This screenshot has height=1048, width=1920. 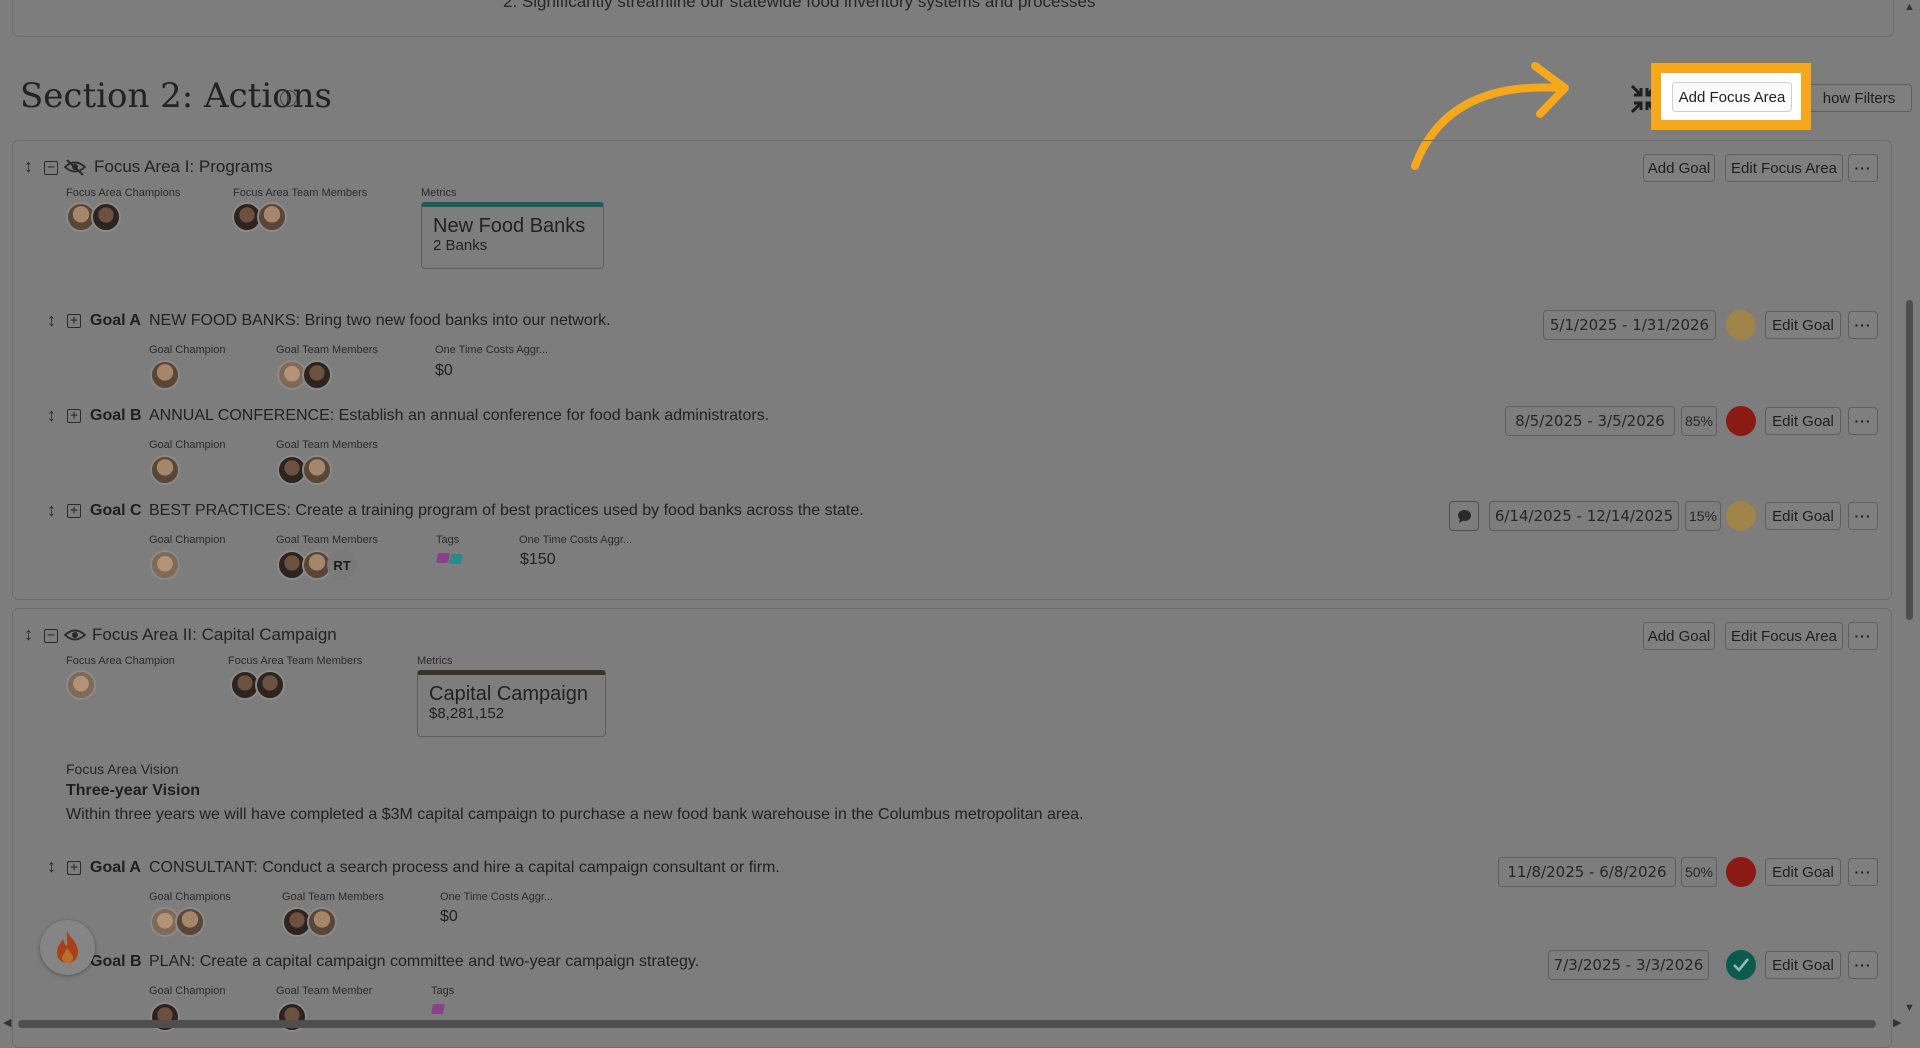 I want to click on date-range: 6/14/2025 - 12/14/2025, so click(x=1584, y=516).